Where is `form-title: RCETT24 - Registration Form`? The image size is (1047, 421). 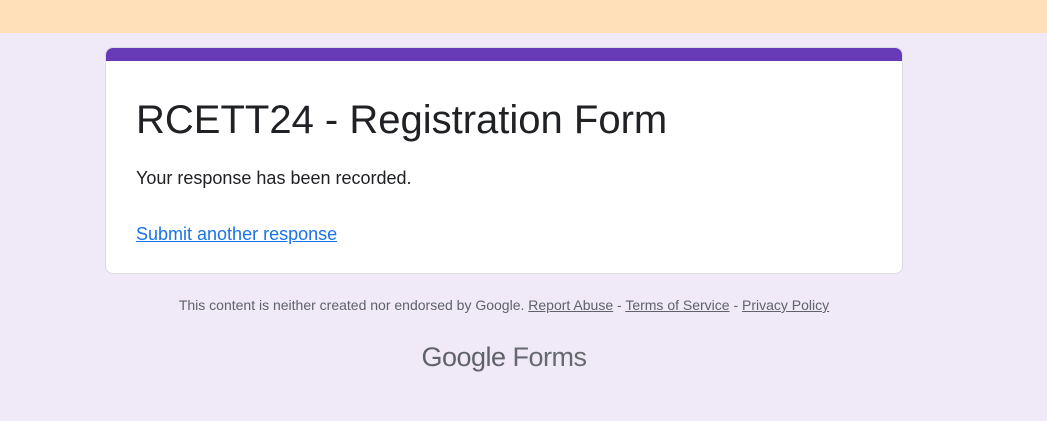 form-title: RCETT24 - Registration Form is located at coordinates (402, 120).